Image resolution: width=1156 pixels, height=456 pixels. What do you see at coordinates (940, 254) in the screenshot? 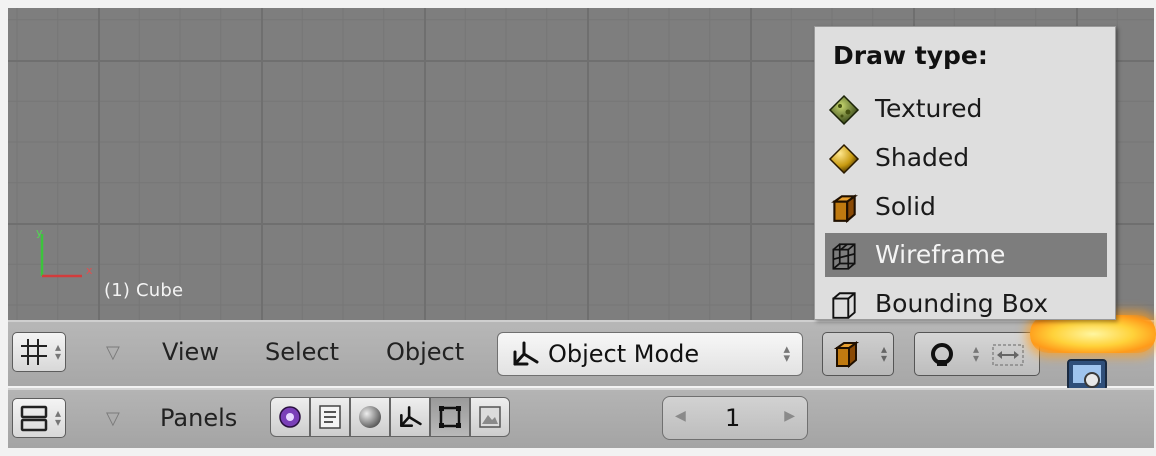
I see `menu-item-label: Wireframe` at bounding box center [940, 254].